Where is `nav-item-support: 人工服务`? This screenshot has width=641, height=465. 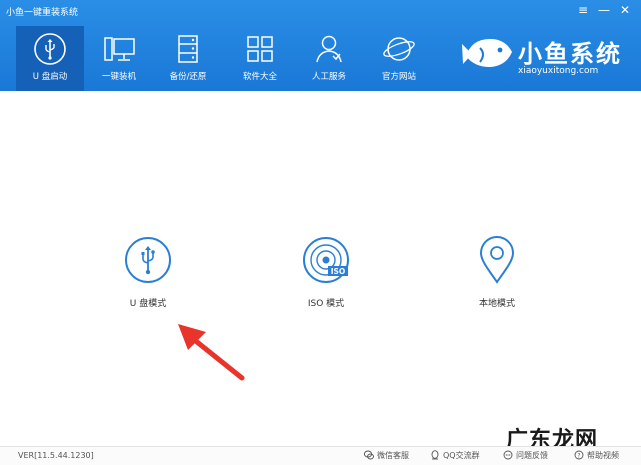
nav-item-support: 人工服务 is located at coordinates (329, 58).